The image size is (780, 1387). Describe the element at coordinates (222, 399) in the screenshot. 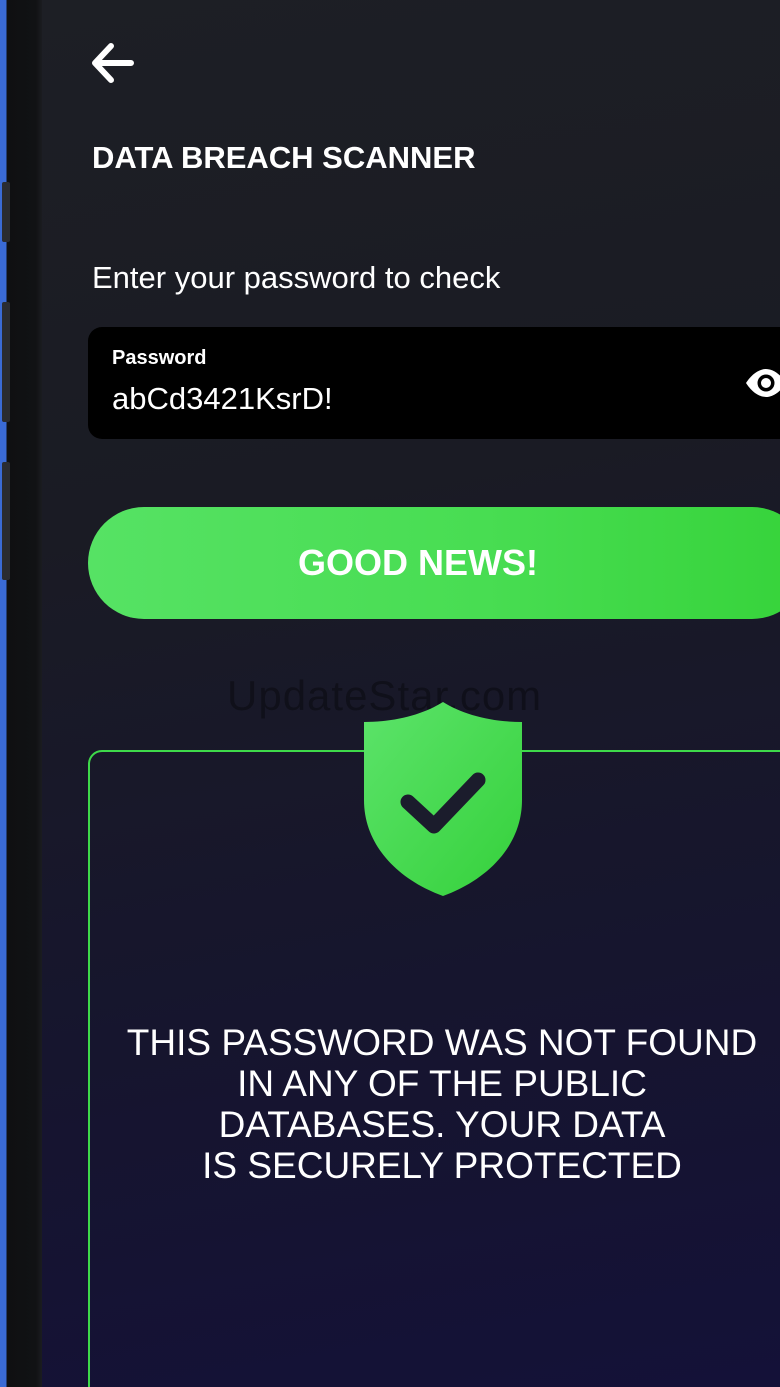

I see `password-input-value: abCd3421KsrD!` at that location.